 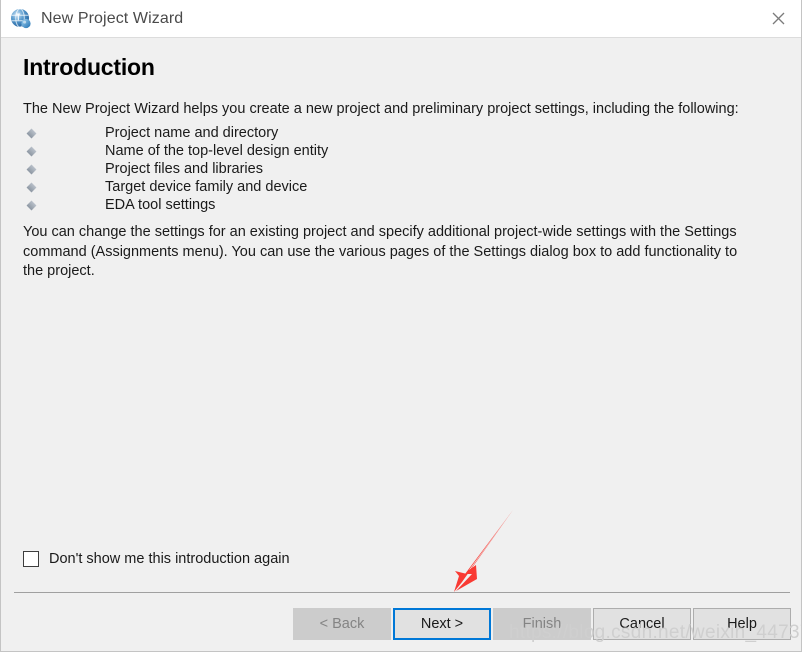 I want to click on list-item-label: EDA tool settings, so click(x=160, y=205).